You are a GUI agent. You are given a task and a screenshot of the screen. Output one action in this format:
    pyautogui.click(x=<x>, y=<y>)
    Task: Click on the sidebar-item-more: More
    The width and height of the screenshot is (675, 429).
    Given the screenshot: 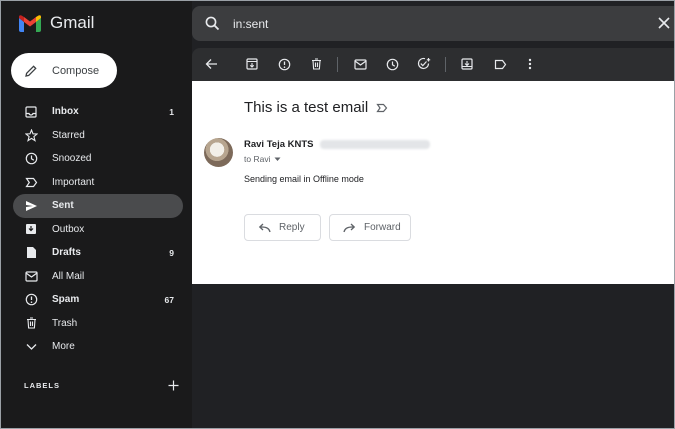 What is the action you would take?
    pyautogui.click(x=92, y=347)
    